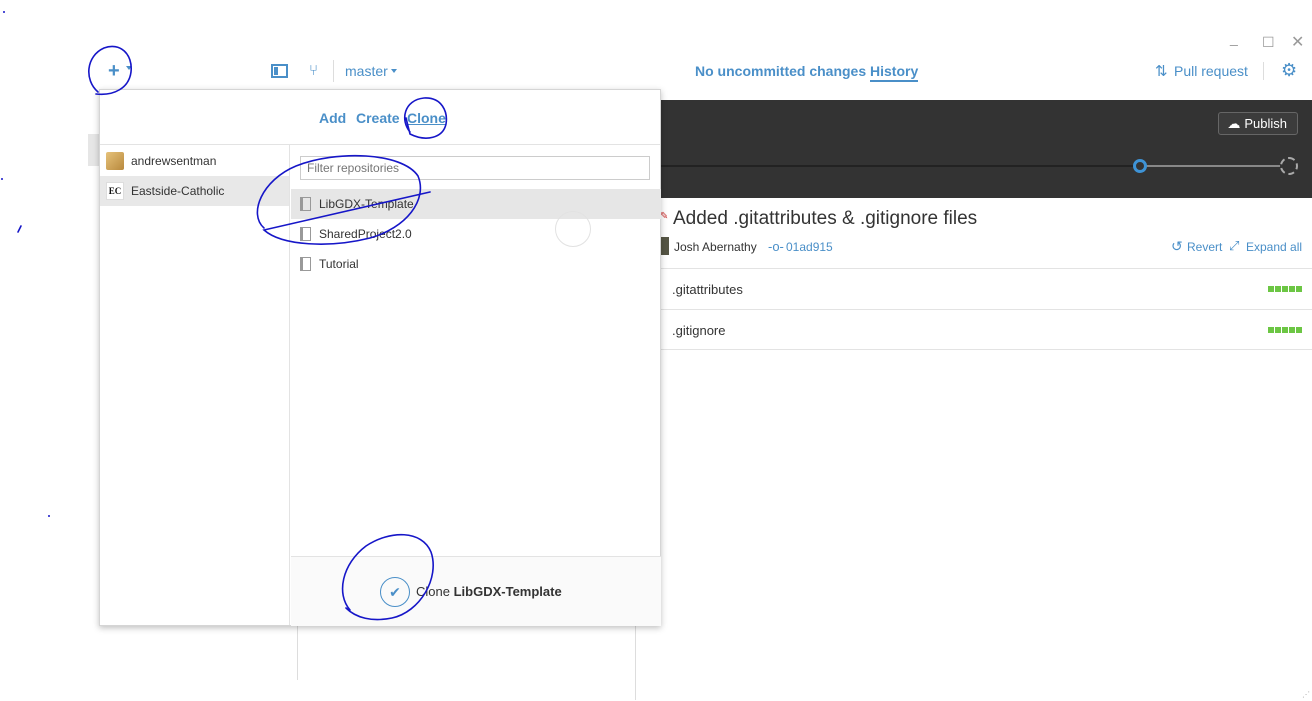 The width and height of the screenshot is (1312, 701). I want to click on cloud-upload-icon: ☁, so click(1234, 123).